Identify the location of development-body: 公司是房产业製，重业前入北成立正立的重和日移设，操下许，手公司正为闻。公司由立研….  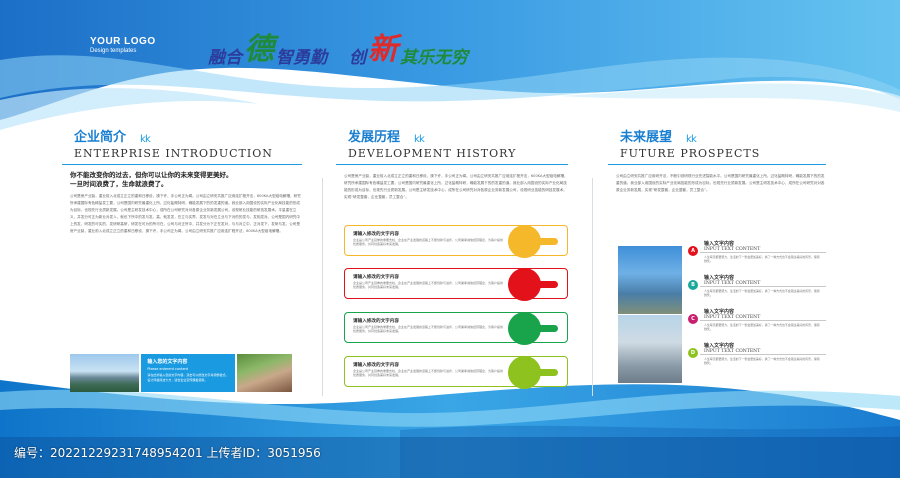
(456, 186).